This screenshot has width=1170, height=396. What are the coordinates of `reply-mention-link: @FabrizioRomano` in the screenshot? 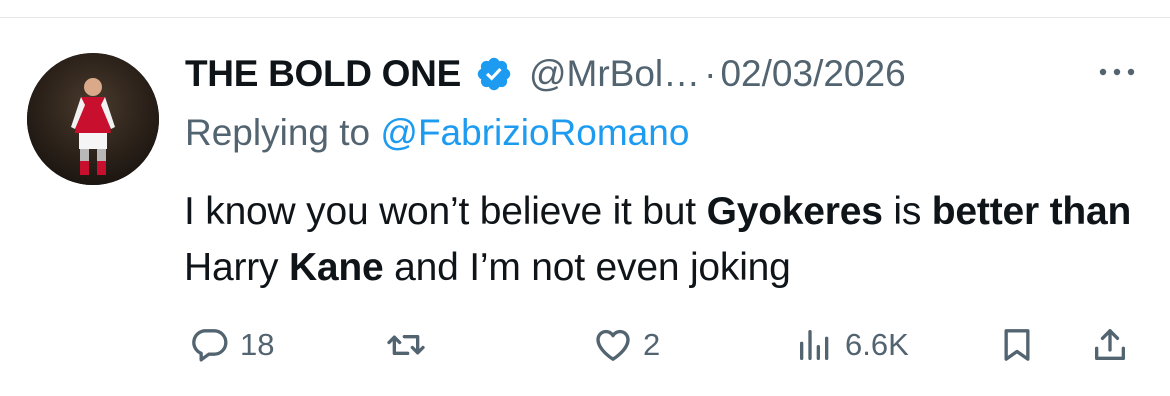 It's located at (534, 132).